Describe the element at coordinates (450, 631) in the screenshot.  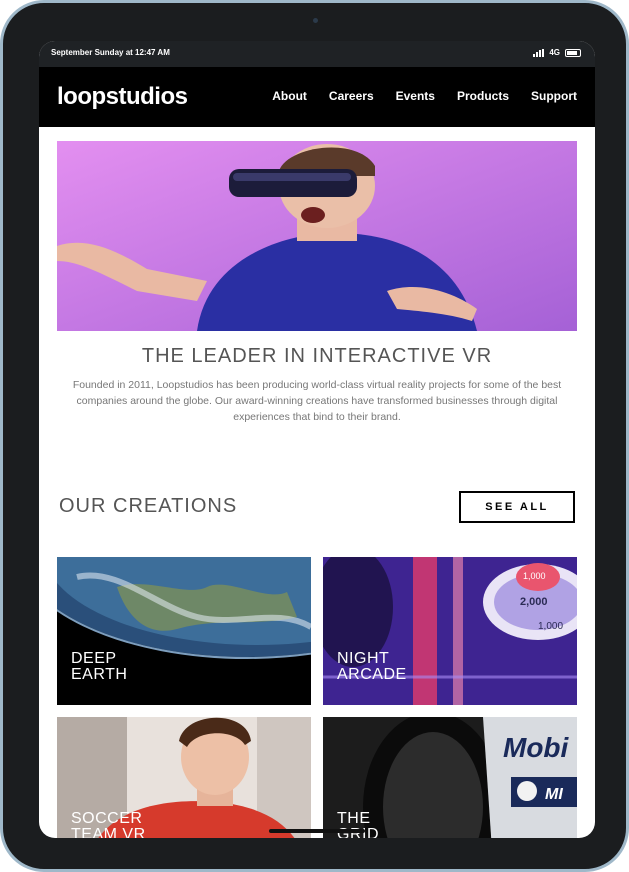
I see `creation-card-night-arcade: 1,000 2,000 1,000 NIGHT ARCADE` at that location.